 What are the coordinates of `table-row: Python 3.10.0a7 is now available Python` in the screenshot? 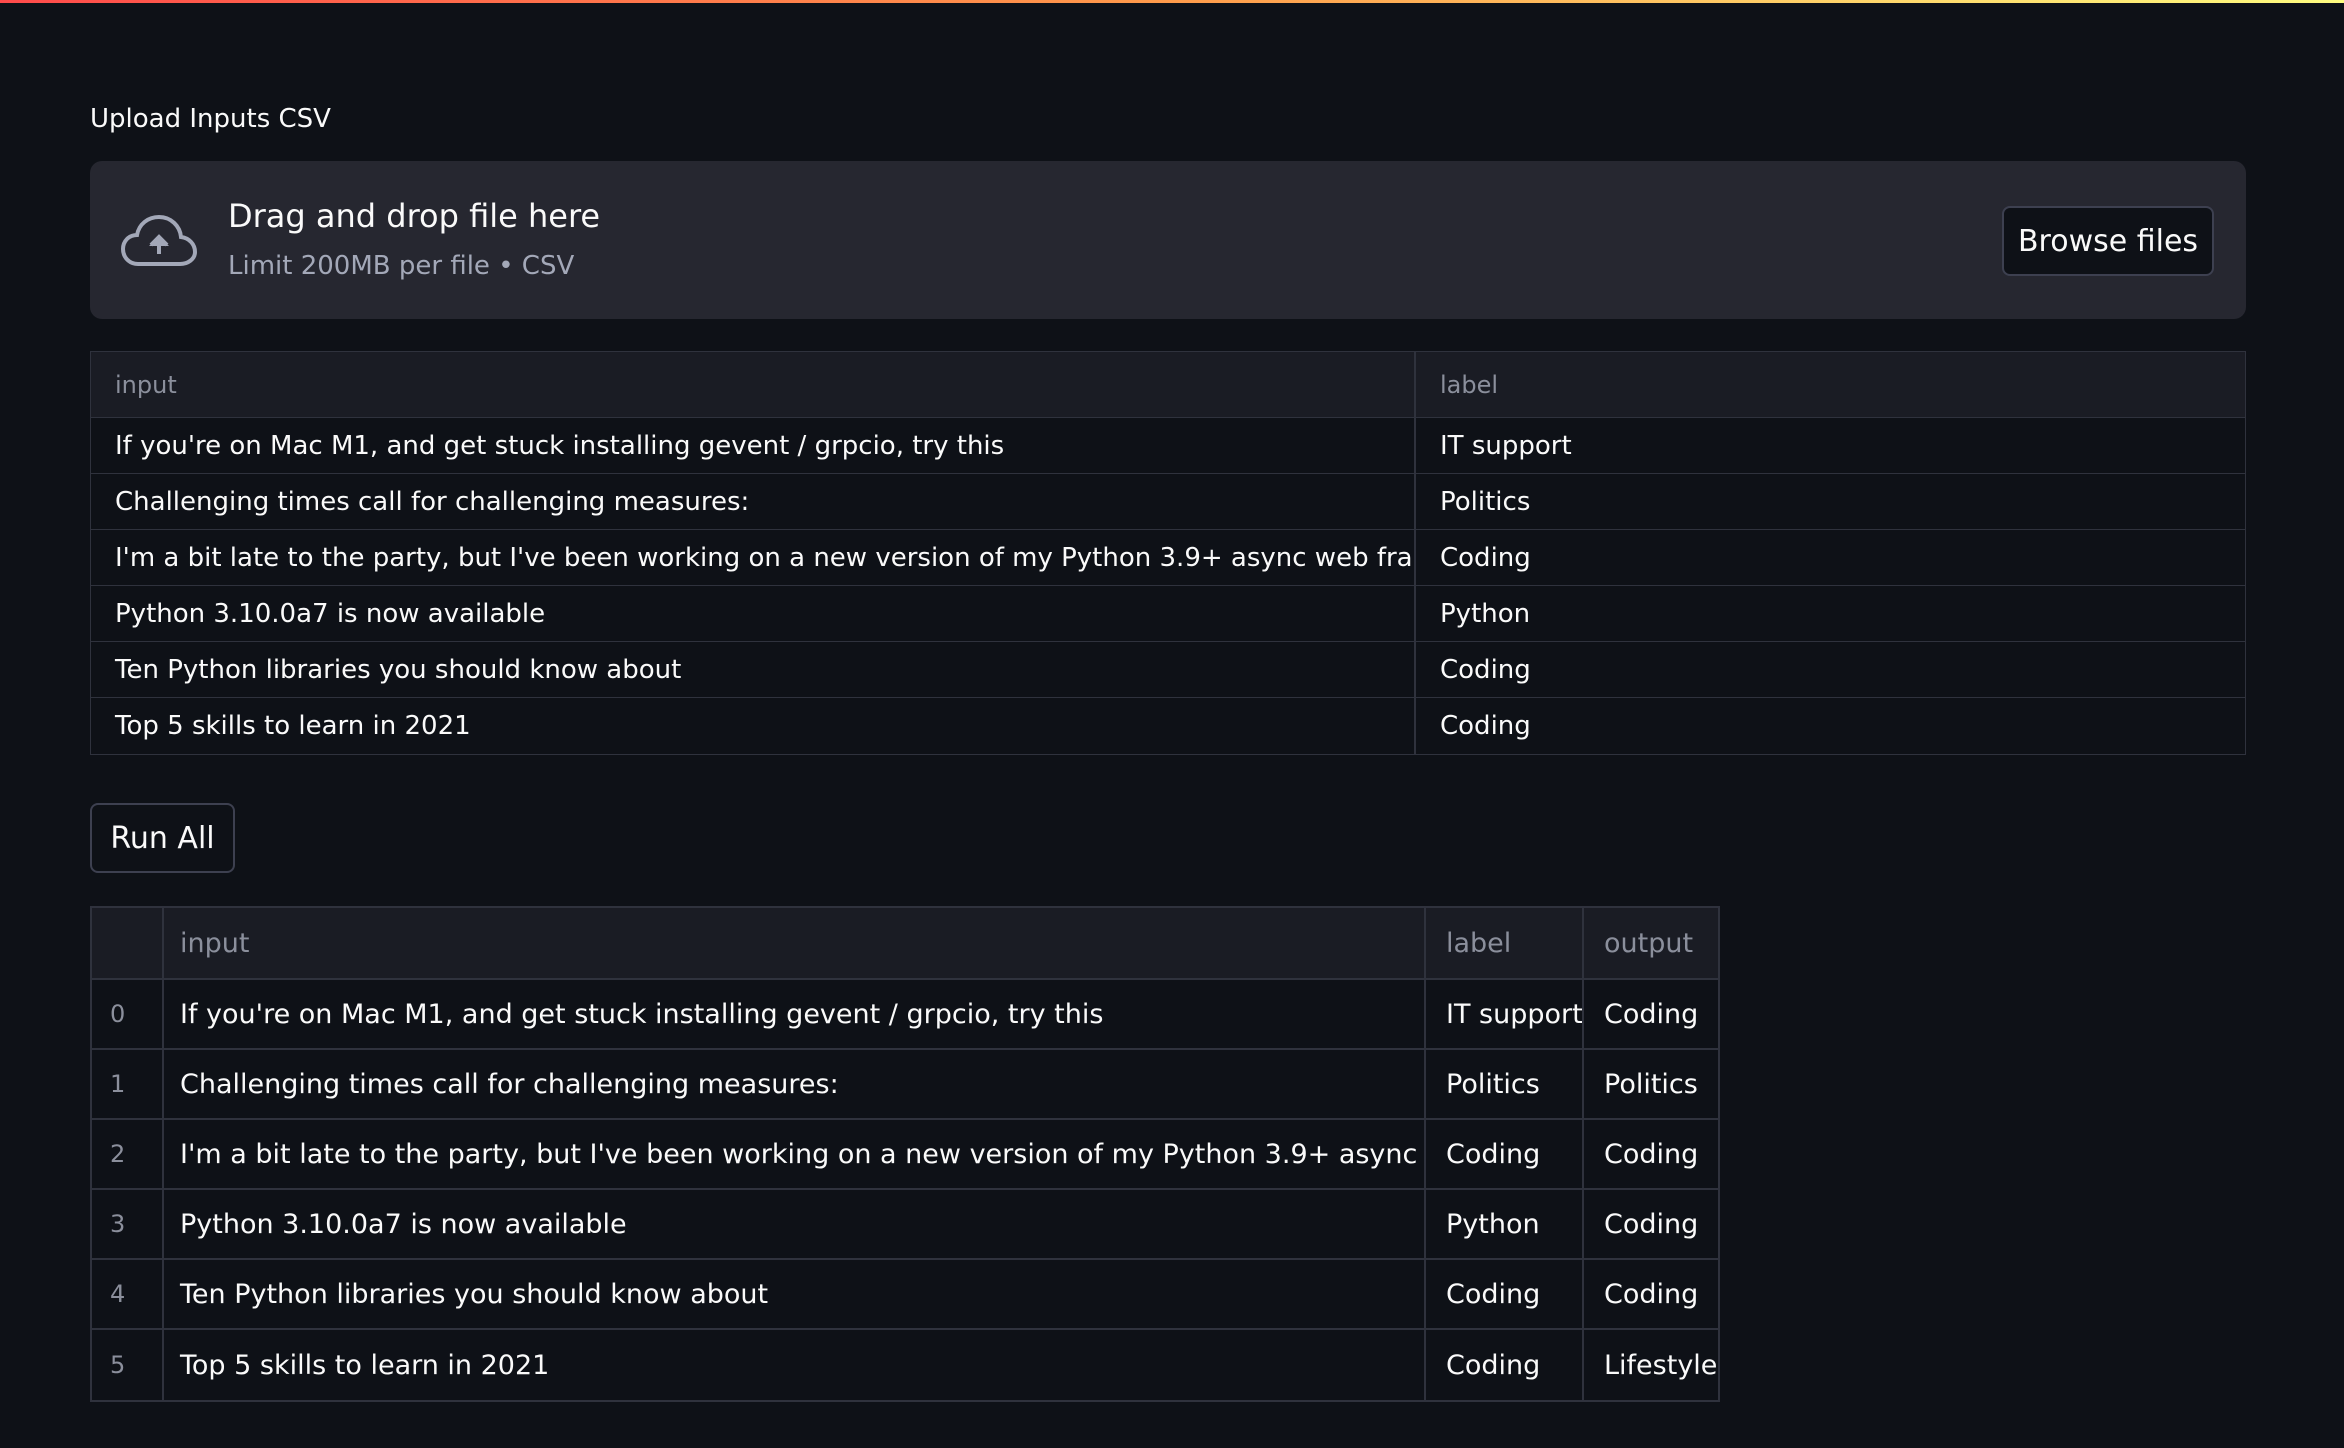 It's located at (1168, 614).